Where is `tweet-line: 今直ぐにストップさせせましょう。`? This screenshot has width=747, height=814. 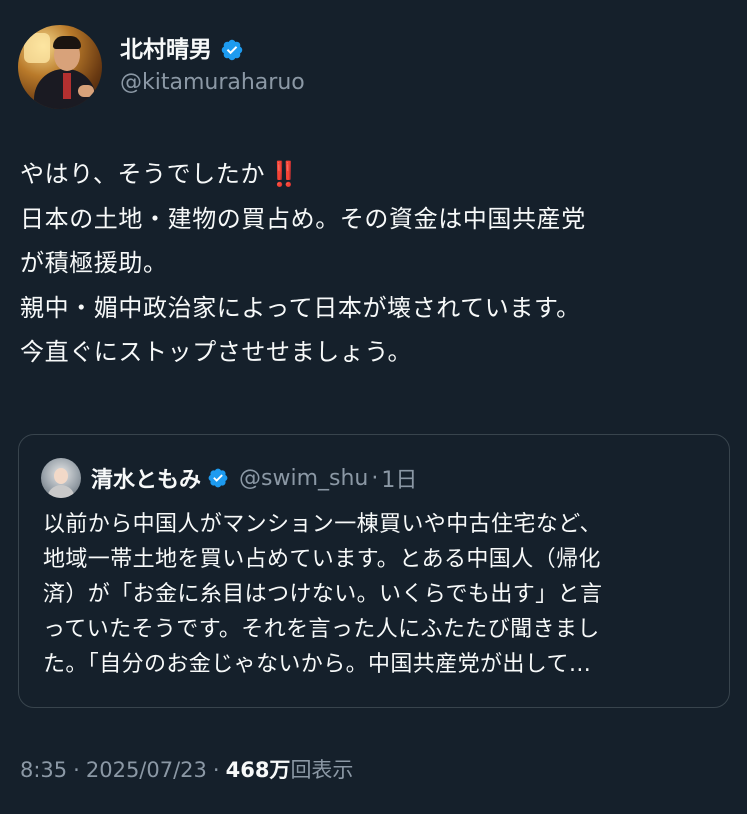 tweet-line: 今直ぐにストップさせせましょう。 is located at coordinates (216, 352).